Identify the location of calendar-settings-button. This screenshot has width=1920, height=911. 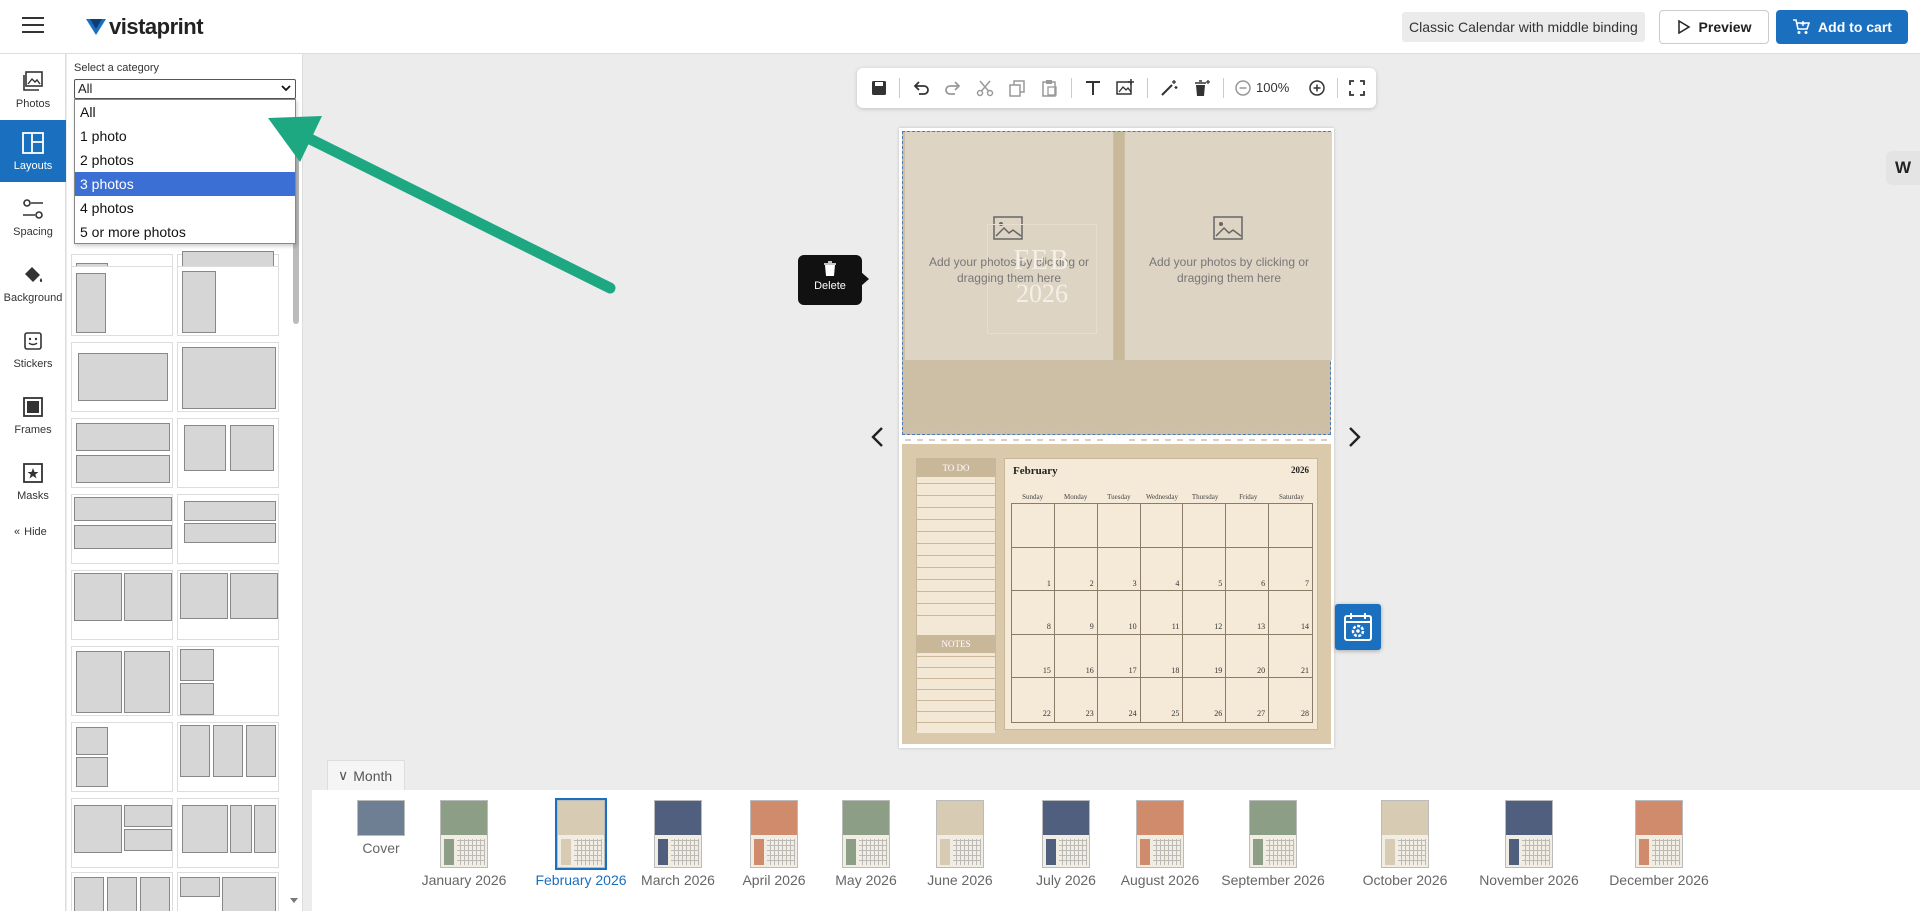
(1358, 627).